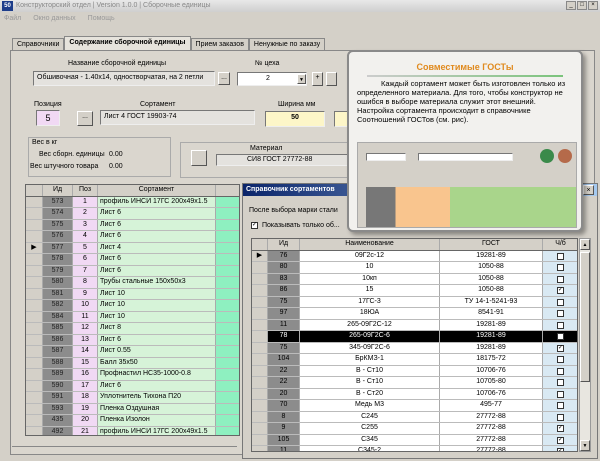 The height and width of the screenshot is (461, 600). I want to click on add-button: +, so click(317, 79).